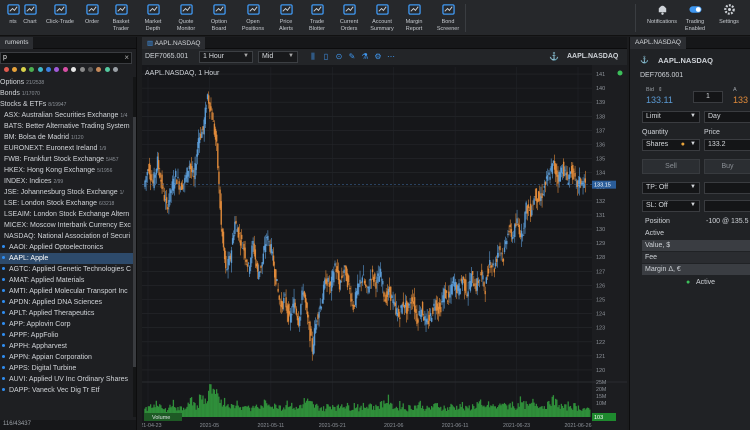 The image size is (750, 430). What do you see at coordinates (278, 57) in the screenshot?
I see `price-type-select: Mid ▼` at bounding box center [278, 57].